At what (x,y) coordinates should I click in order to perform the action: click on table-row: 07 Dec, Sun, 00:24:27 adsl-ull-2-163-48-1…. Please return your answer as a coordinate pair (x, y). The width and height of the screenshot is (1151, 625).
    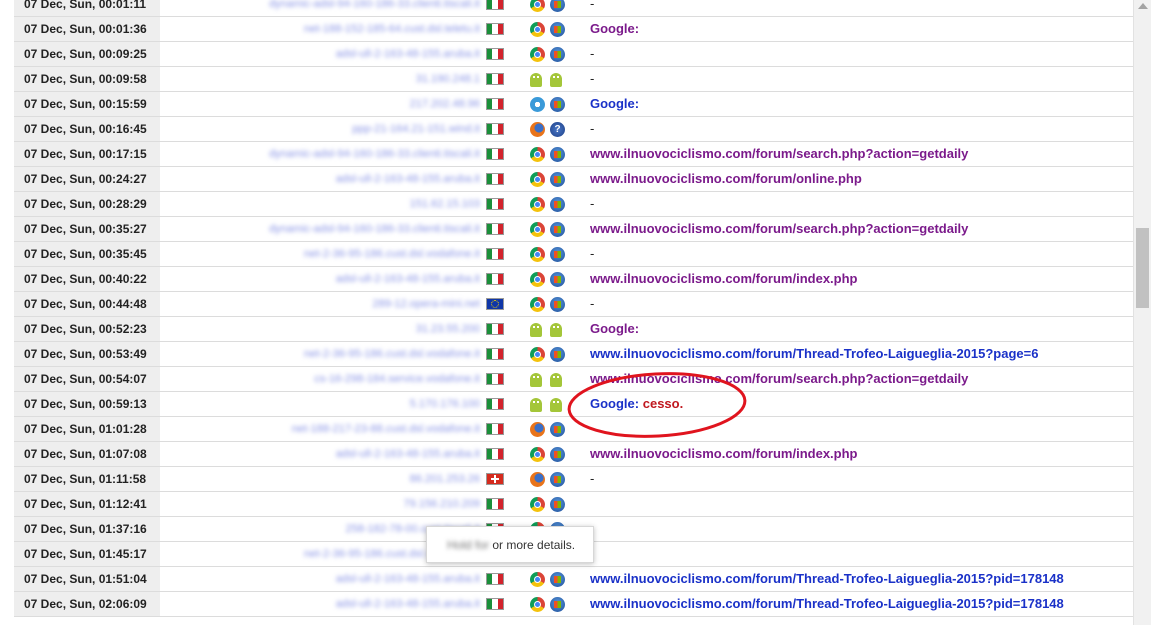
    Looking at the image, I should click on (574, 179).